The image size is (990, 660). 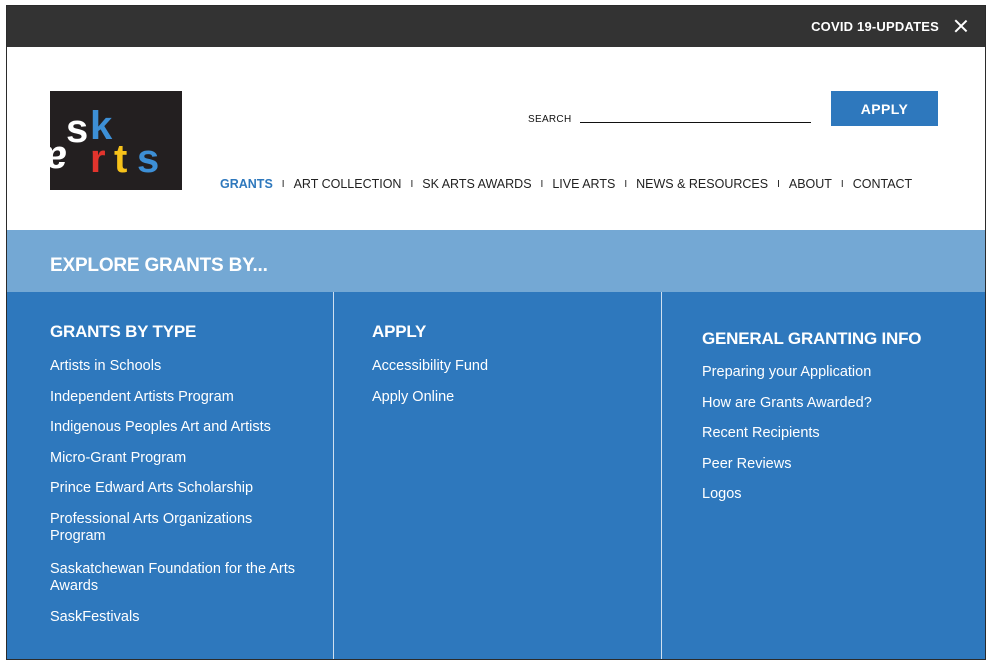 I want to click on menu-link-apply-online: Apply Online, so click(x=507, y=397).